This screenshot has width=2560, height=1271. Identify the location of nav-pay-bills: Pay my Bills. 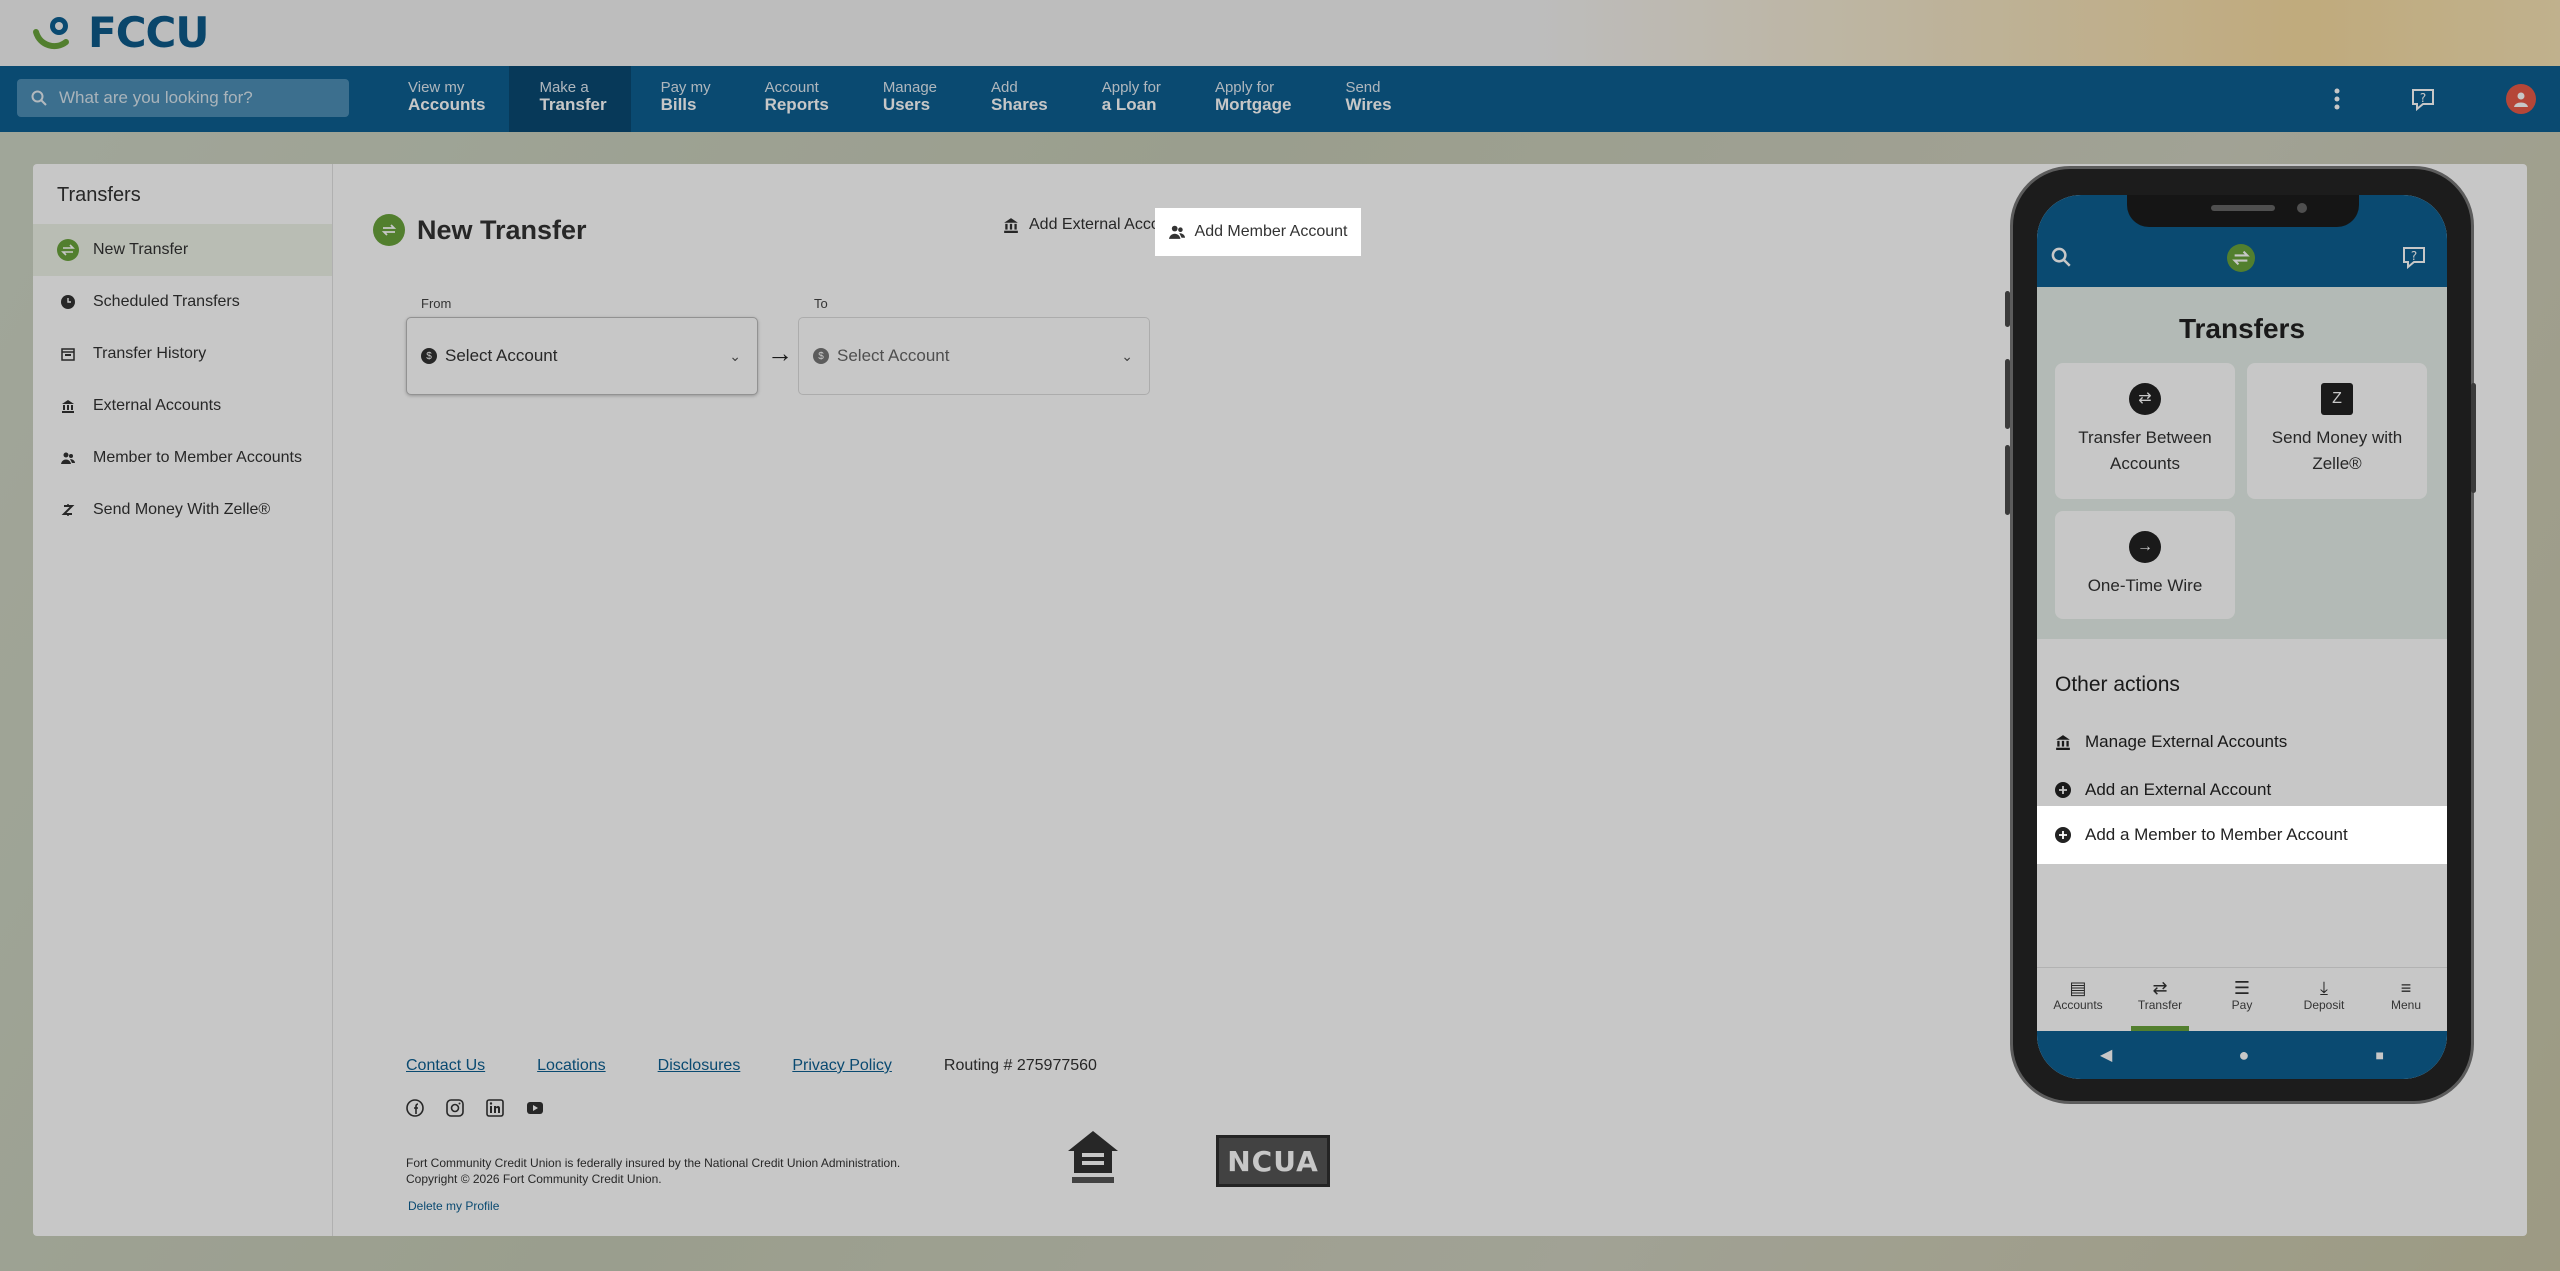
(683, 99).